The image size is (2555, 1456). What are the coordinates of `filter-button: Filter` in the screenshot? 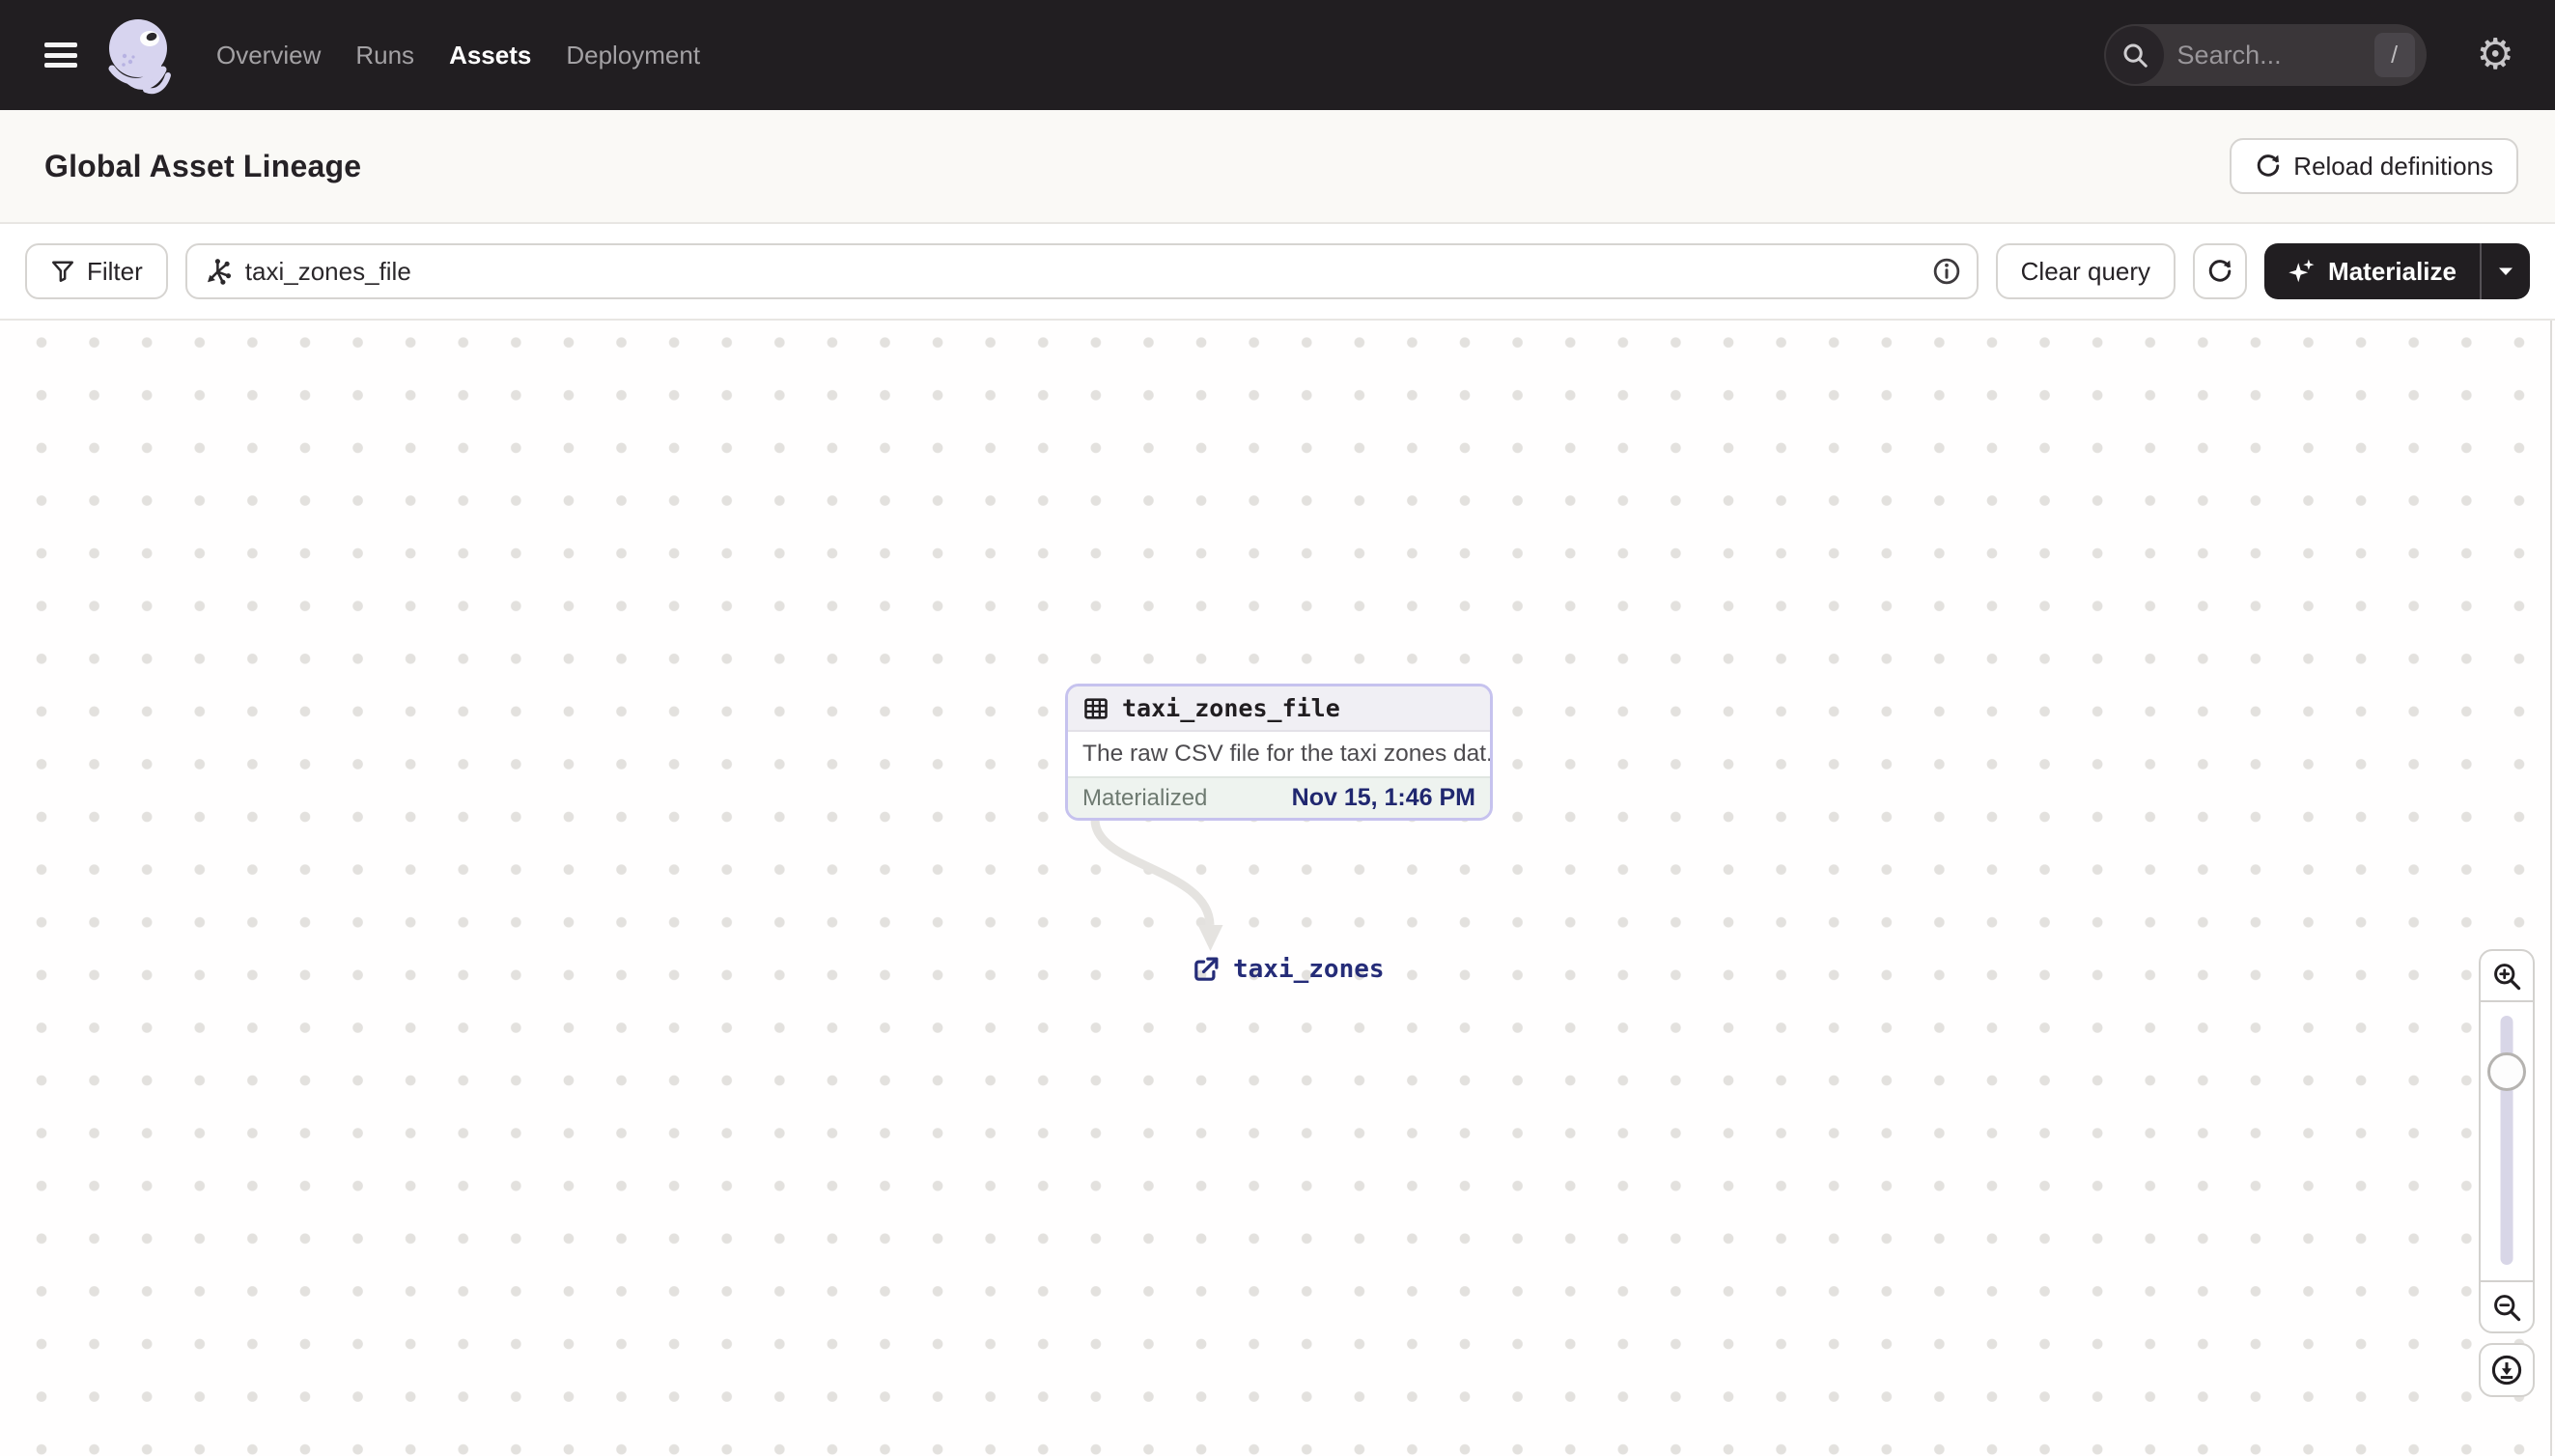 It's located at (96, 271).